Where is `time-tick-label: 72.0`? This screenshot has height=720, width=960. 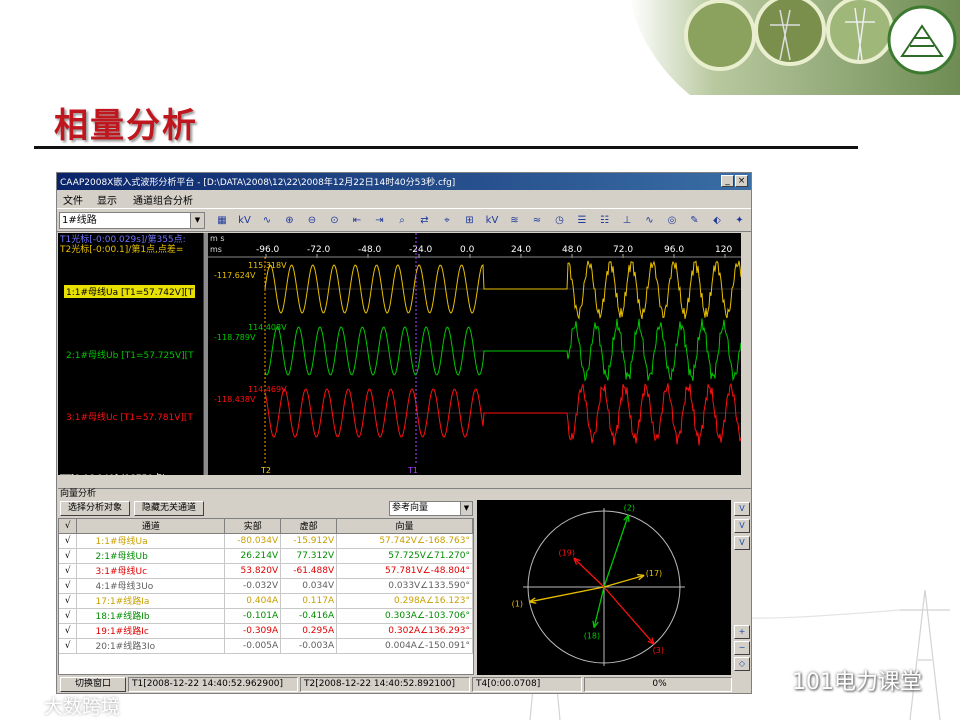 time-tick-label: 72.0 is located at coordinates (623, 250).